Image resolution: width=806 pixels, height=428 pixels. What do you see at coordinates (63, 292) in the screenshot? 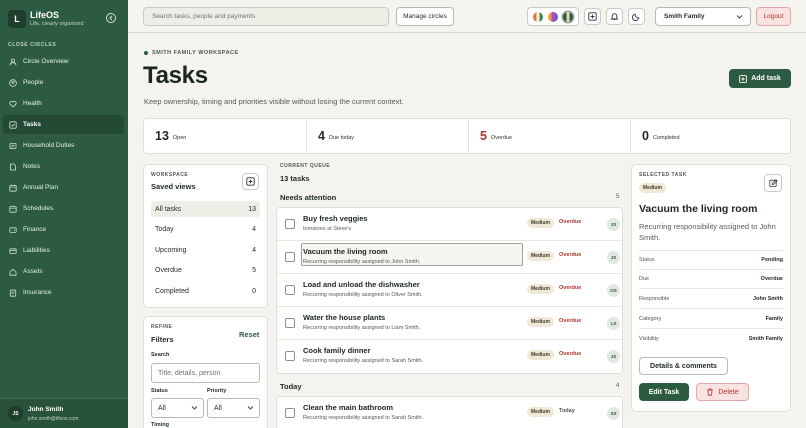
I see `sidebar-item-insurance: Insurance` at bounding box center [63, 292].